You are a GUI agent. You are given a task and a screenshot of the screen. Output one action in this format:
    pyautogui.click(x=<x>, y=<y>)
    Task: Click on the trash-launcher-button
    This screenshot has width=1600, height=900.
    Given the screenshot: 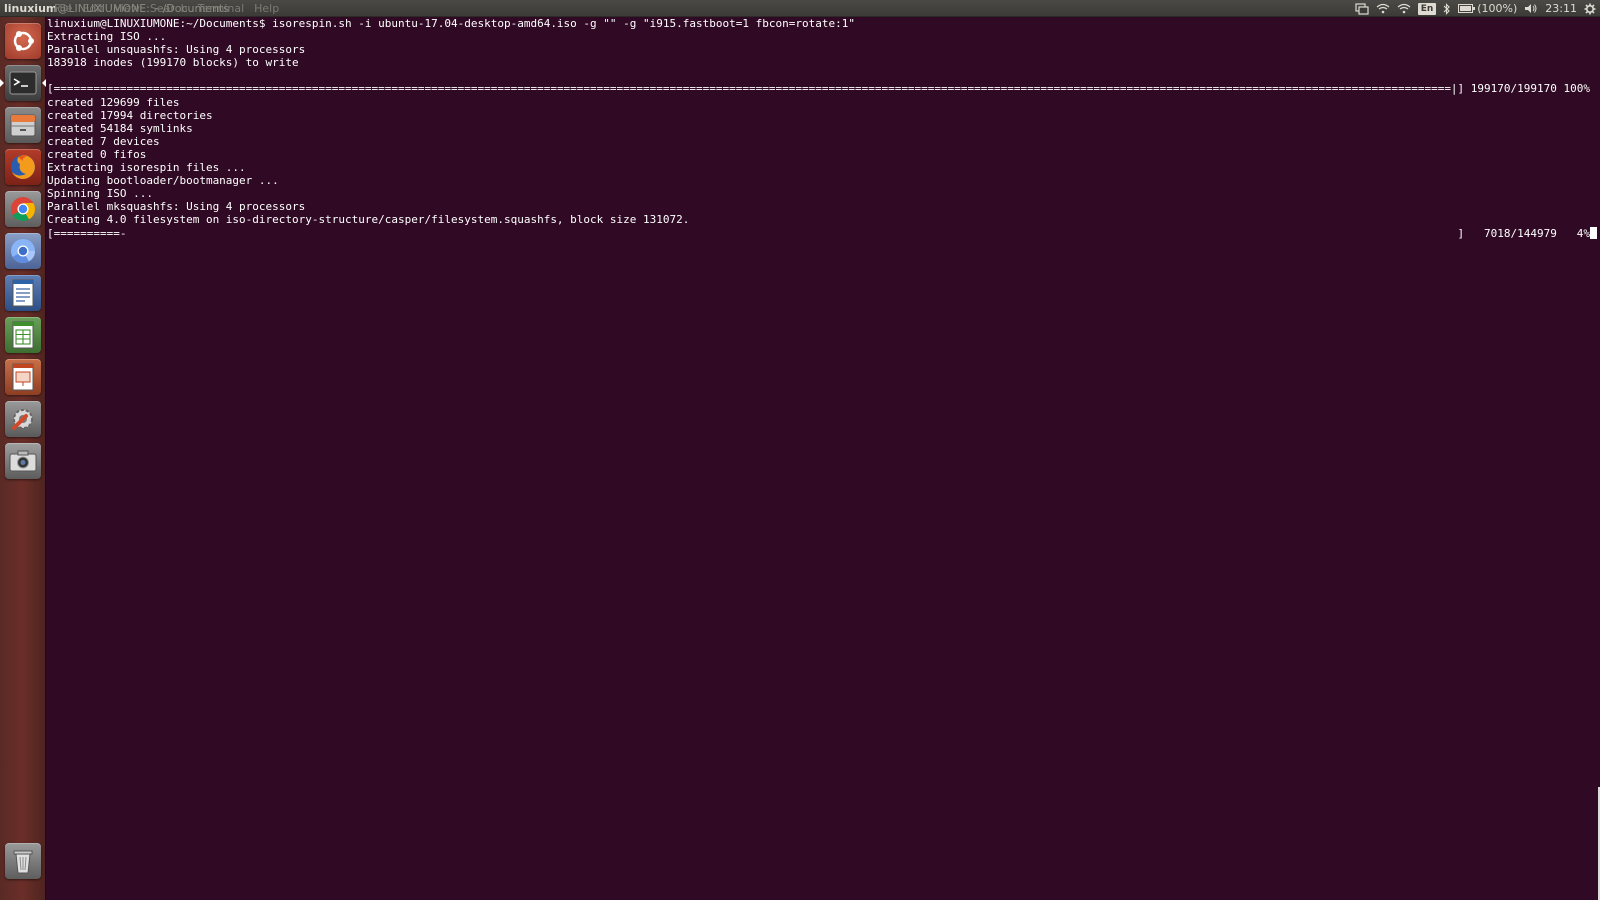 What is the action you would take?
    pyautogui.click(x=23, y=861)
    